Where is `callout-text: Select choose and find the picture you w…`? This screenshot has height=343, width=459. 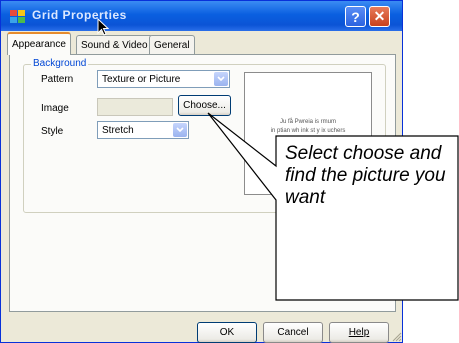
callout-text: Select choose and find the picture you w… is located at coordinates (365, 175).